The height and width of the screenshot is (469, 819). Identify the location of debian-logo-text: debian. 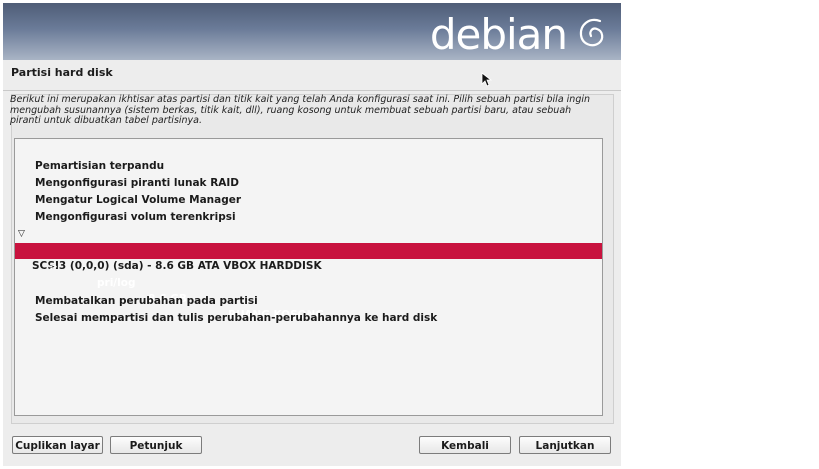
(498, 34).